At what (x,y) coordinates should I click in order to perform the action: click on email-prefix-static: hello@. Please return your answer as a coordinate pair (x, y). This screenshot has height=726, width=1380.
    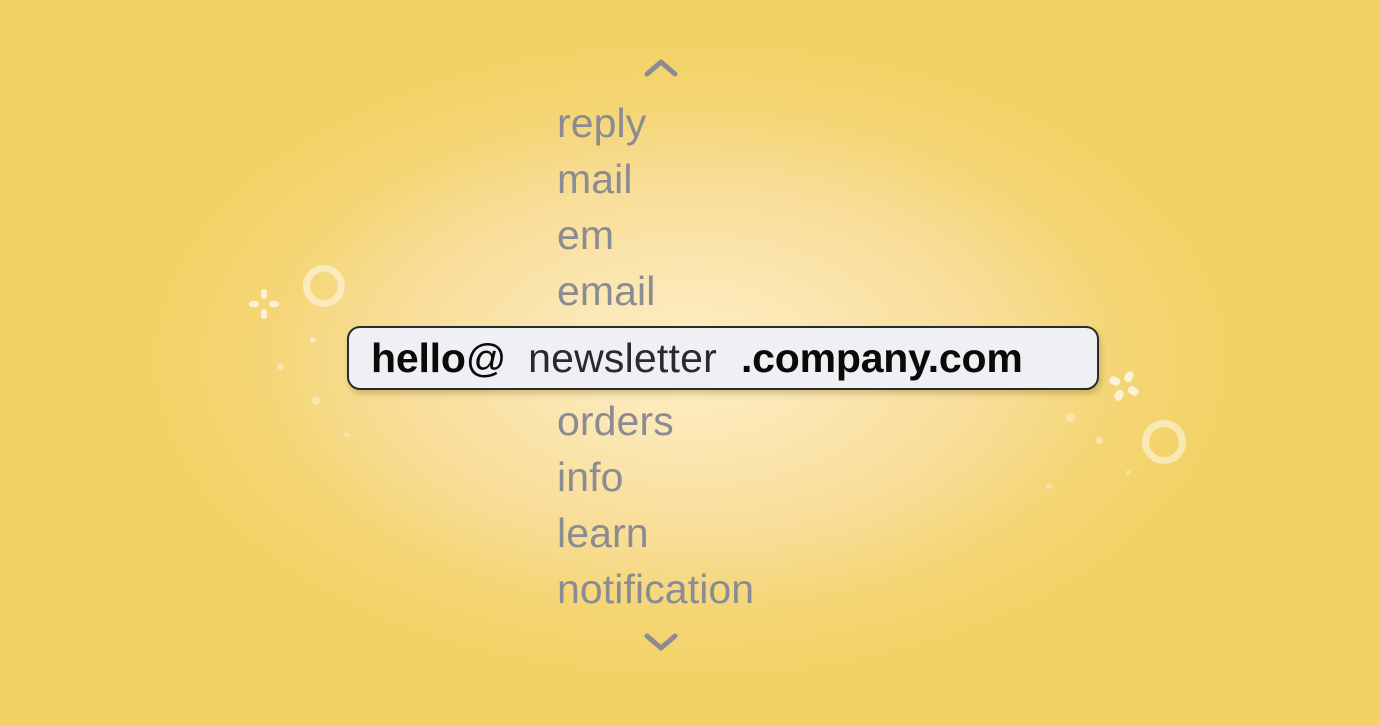
    Looking at the image, I should click on (438, 358).